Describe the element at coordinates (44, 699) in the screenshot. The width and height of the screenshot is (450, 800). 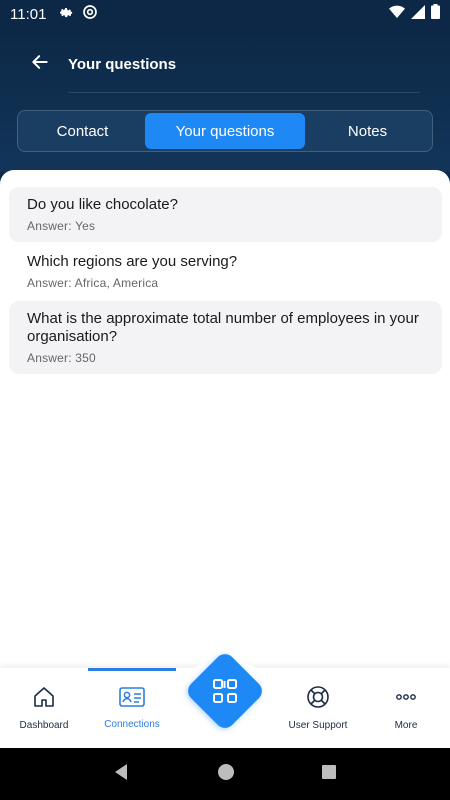
I see `home-icon` at that location.